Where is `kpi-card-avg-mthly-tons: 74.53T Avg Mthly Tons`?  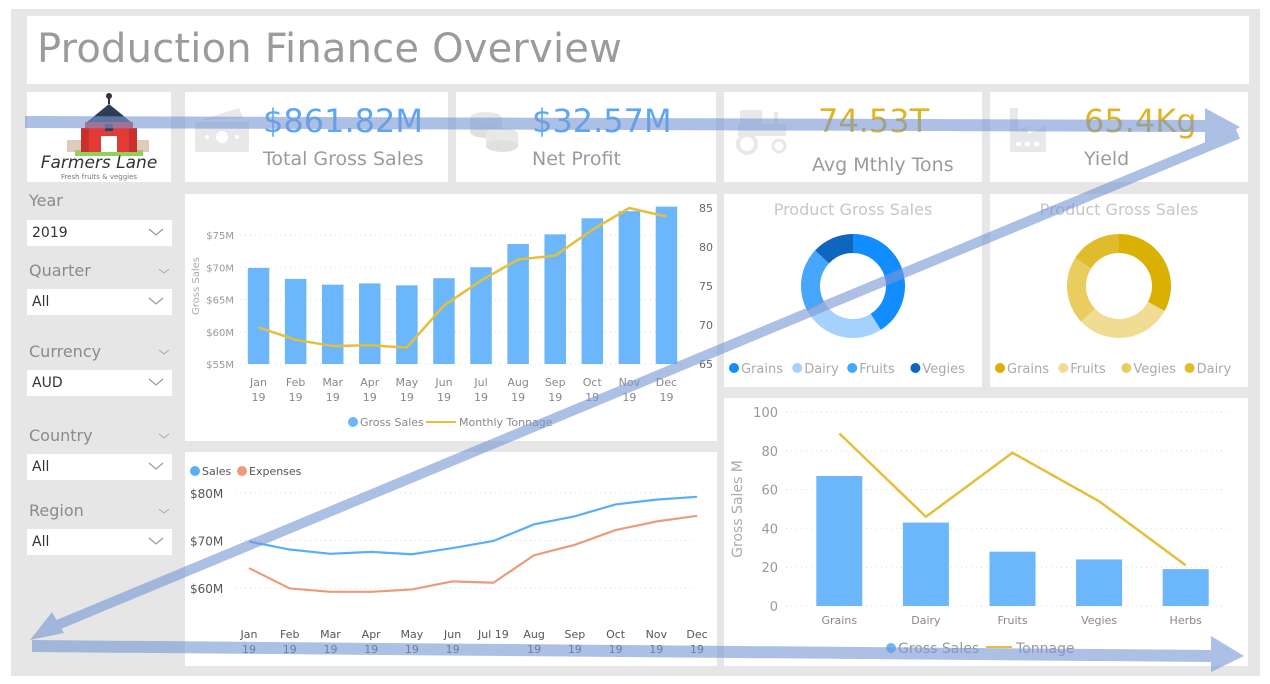
kpi-card-avg-mthly-tons: 74.53T Avg Mthly Tons is located at coordinates (853, 137).